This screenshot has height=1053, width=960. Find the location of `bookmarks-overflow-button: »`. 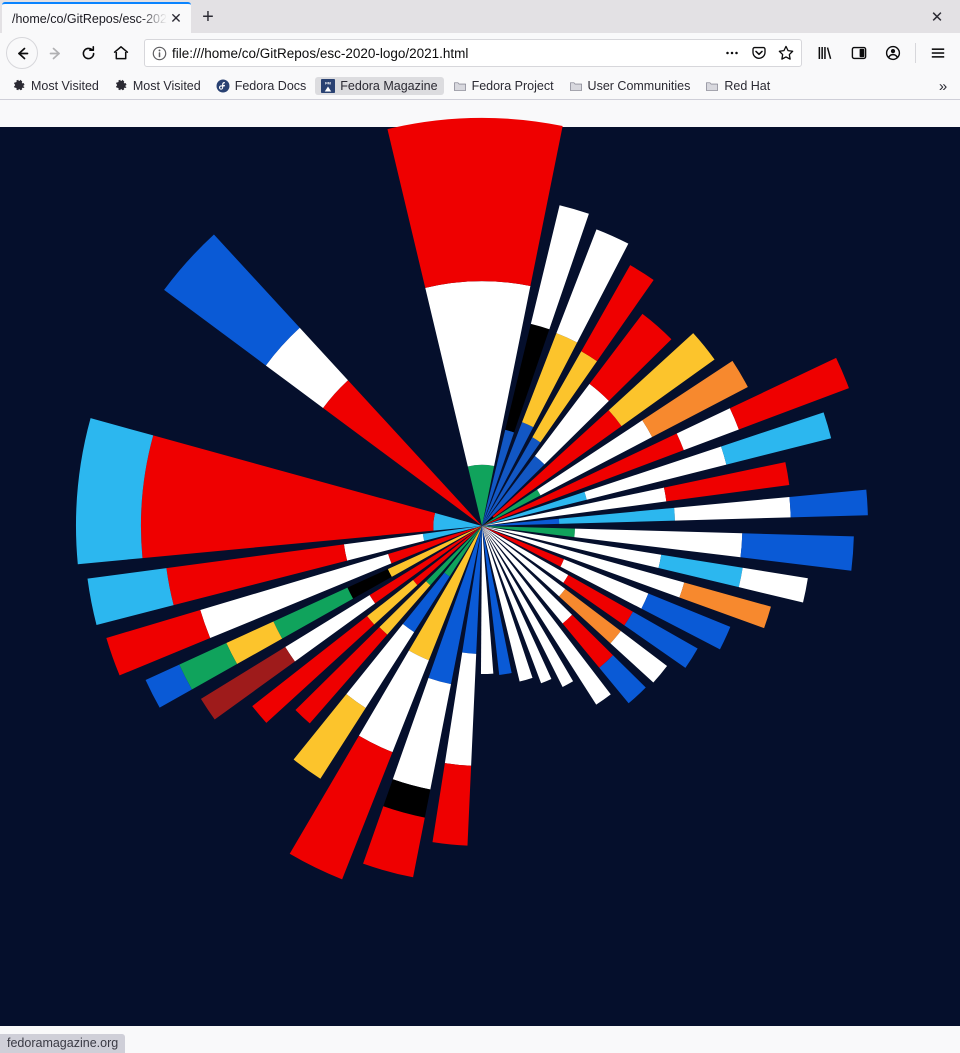

bookmarks-overflow-button: » is located at coordinates (943, 86).